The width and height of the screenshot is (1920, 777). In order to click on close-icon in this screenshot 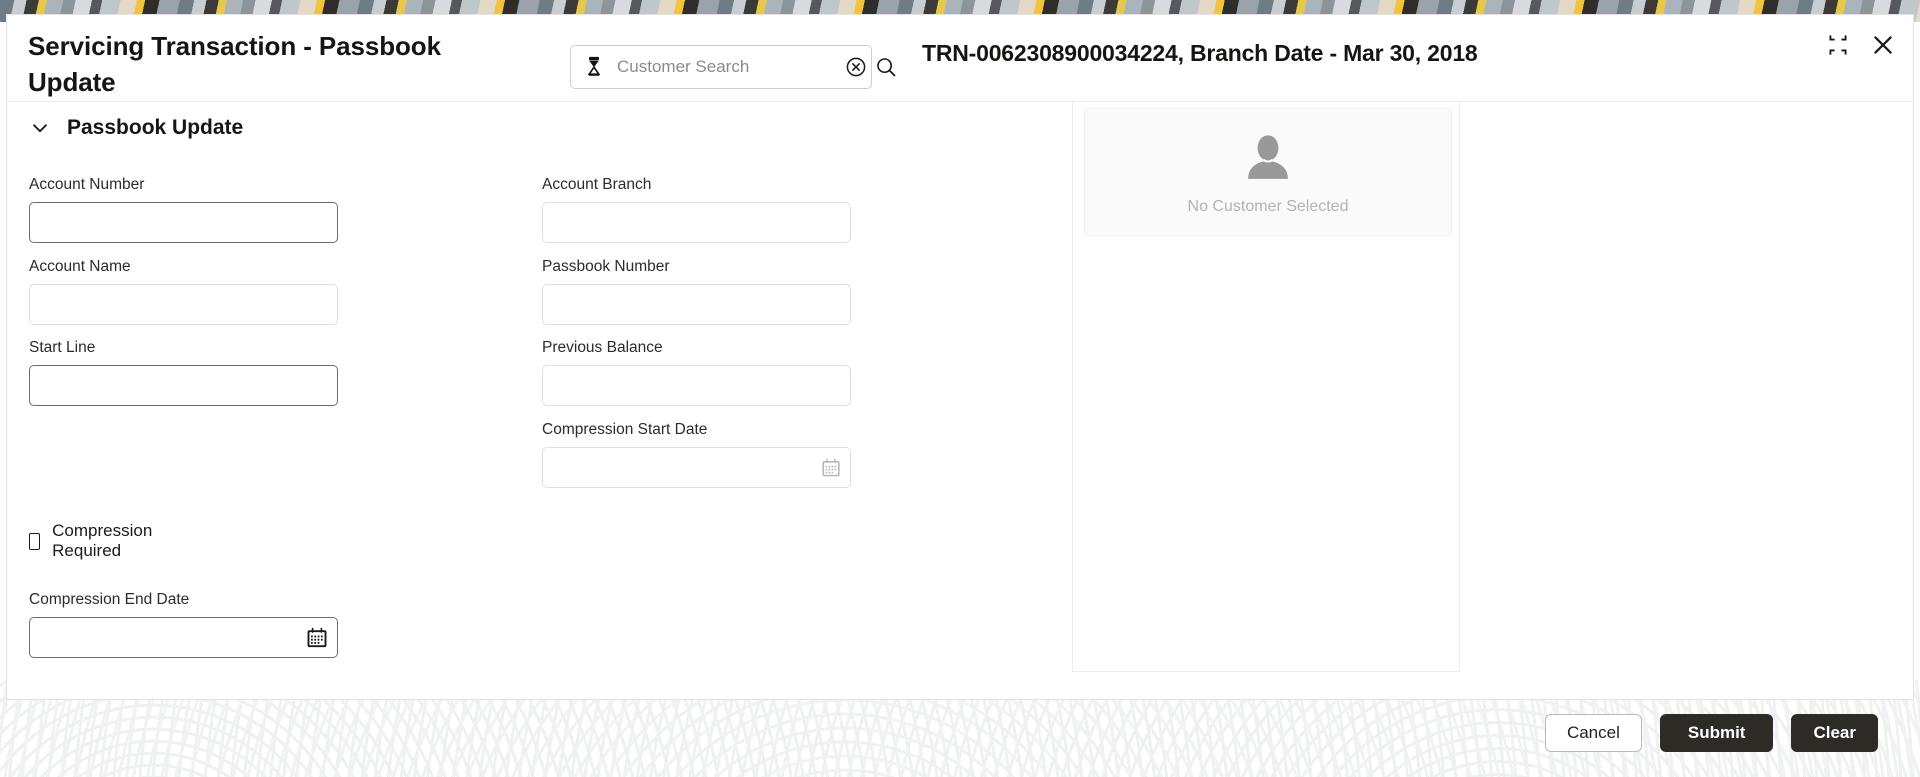, I will do `click(1883, 45)`.